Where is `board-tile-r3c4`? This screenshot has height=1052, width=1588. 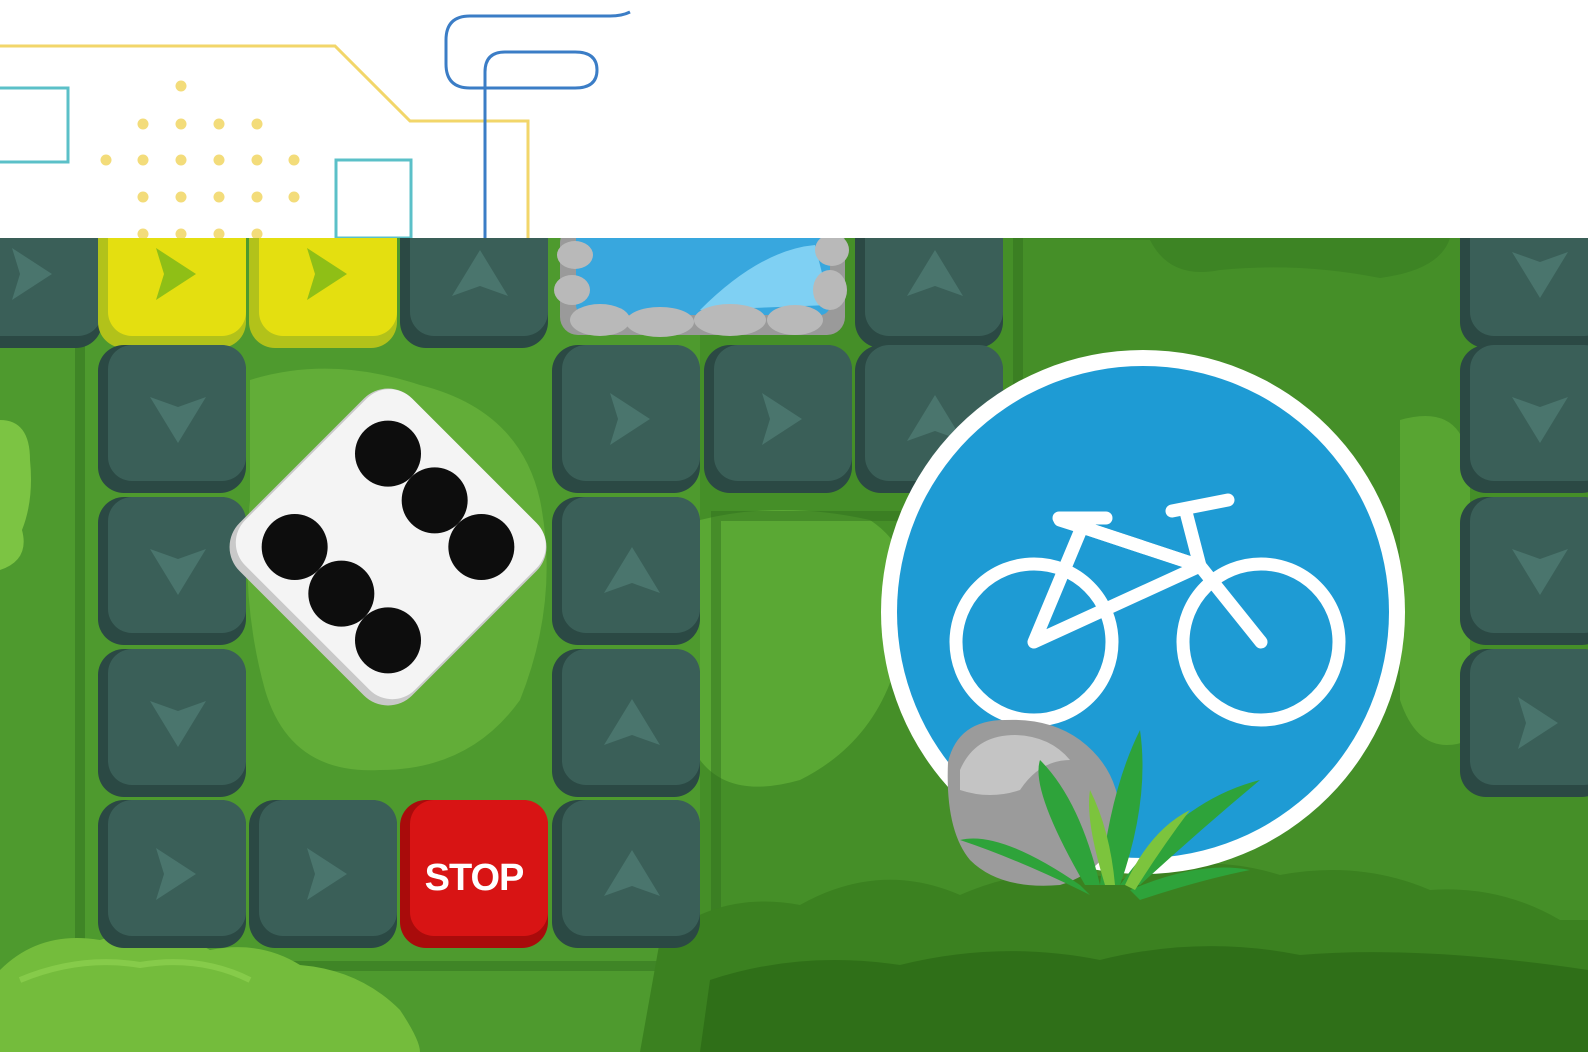 board-tile-r3c4 is located at coordinates (626, 723).